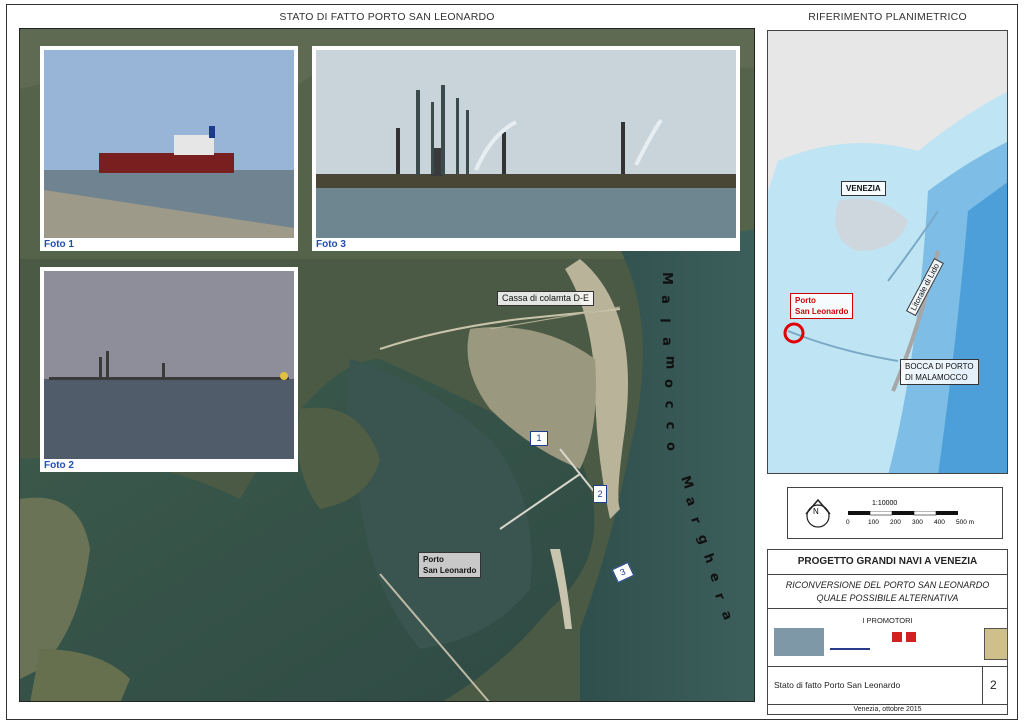 Image resolution: width=1024 pixels, height=726 pixels. What do you see at coordinates (539, 438) in the screenshot?
I see `photo-marker-1: 1` at bounding box center [539, 438].